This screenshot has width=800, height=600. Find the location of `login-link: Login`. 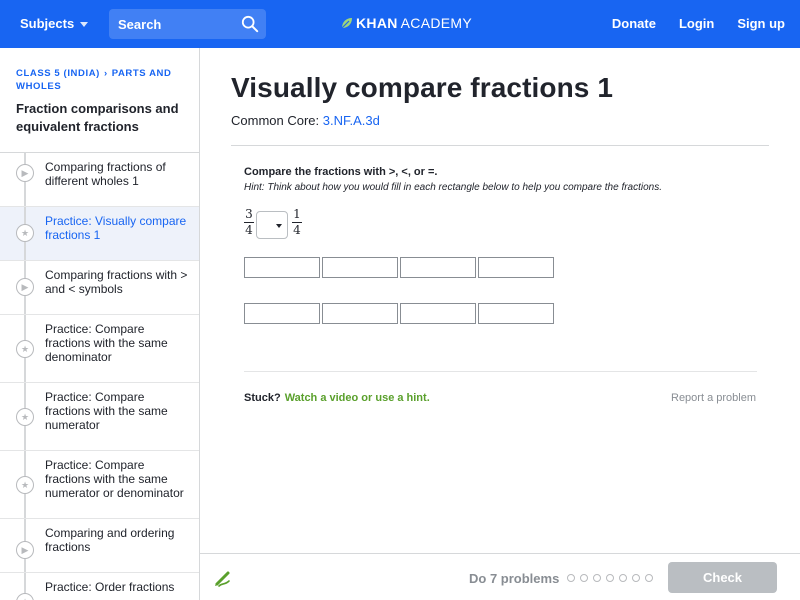

login-link: Login is located at coordinates (696, 23).